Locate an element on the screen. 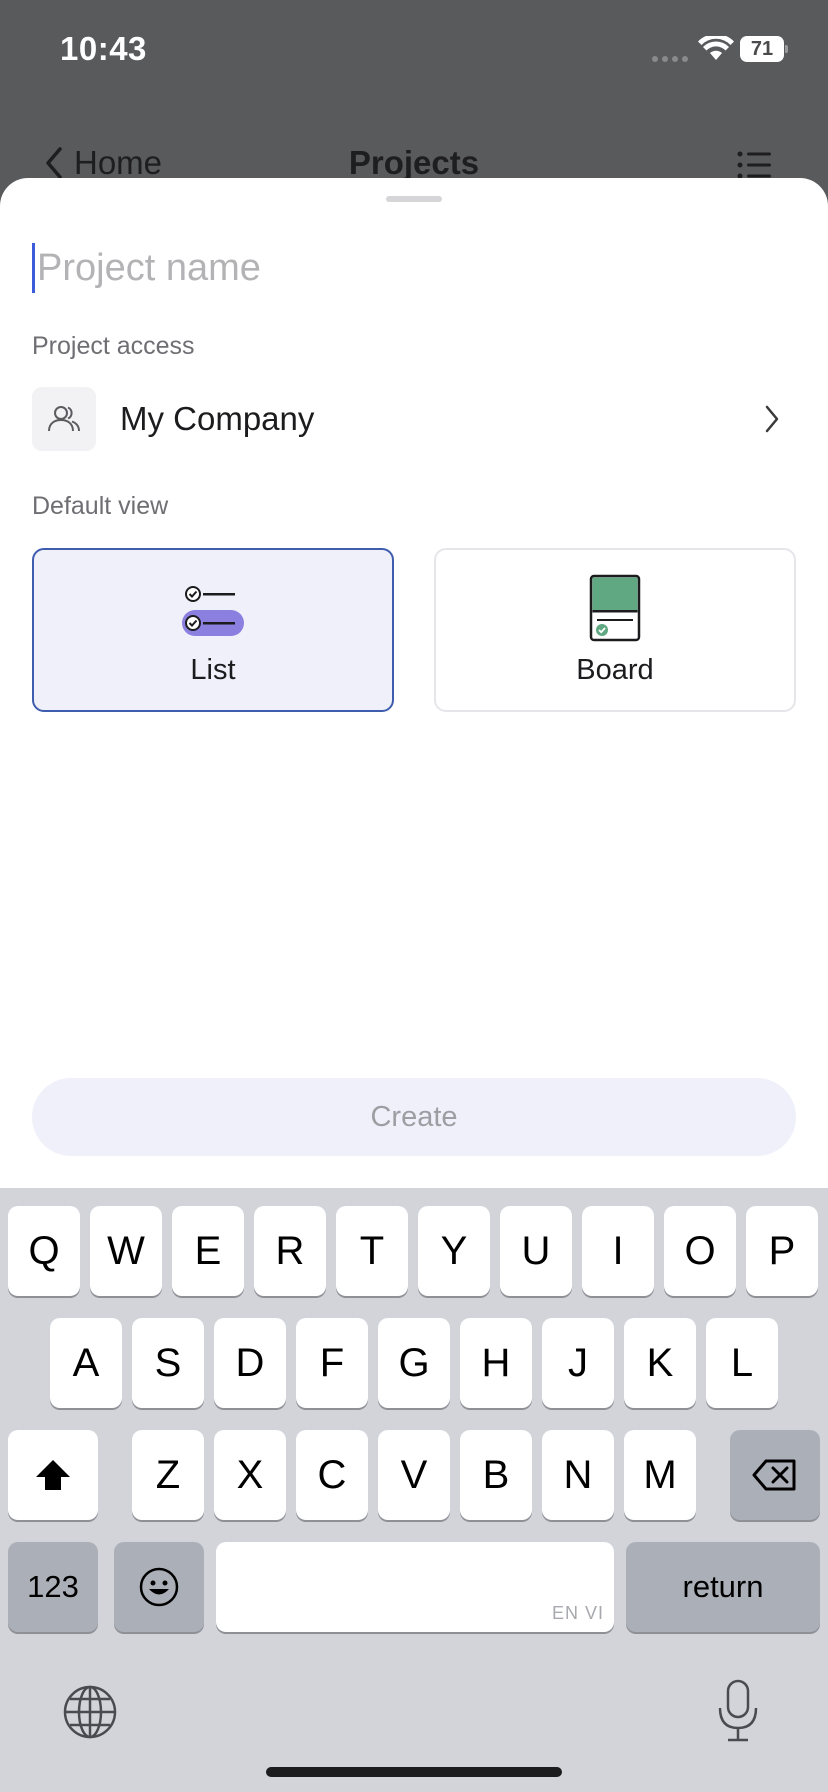  key-n: N is located at coordinates (578, 1475).